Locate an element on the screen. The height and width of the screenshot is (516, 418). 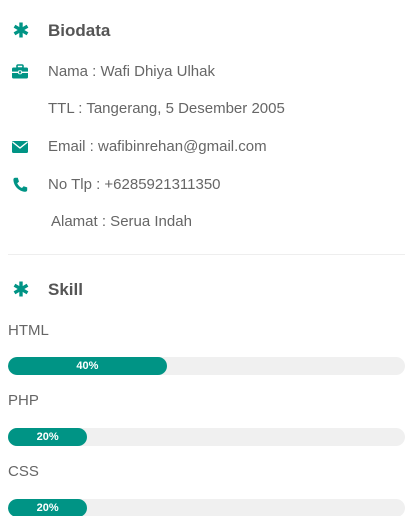
ttl-text: TTL : Tangerang, 5 Desember 2005 is located at coordinates (166, 108).